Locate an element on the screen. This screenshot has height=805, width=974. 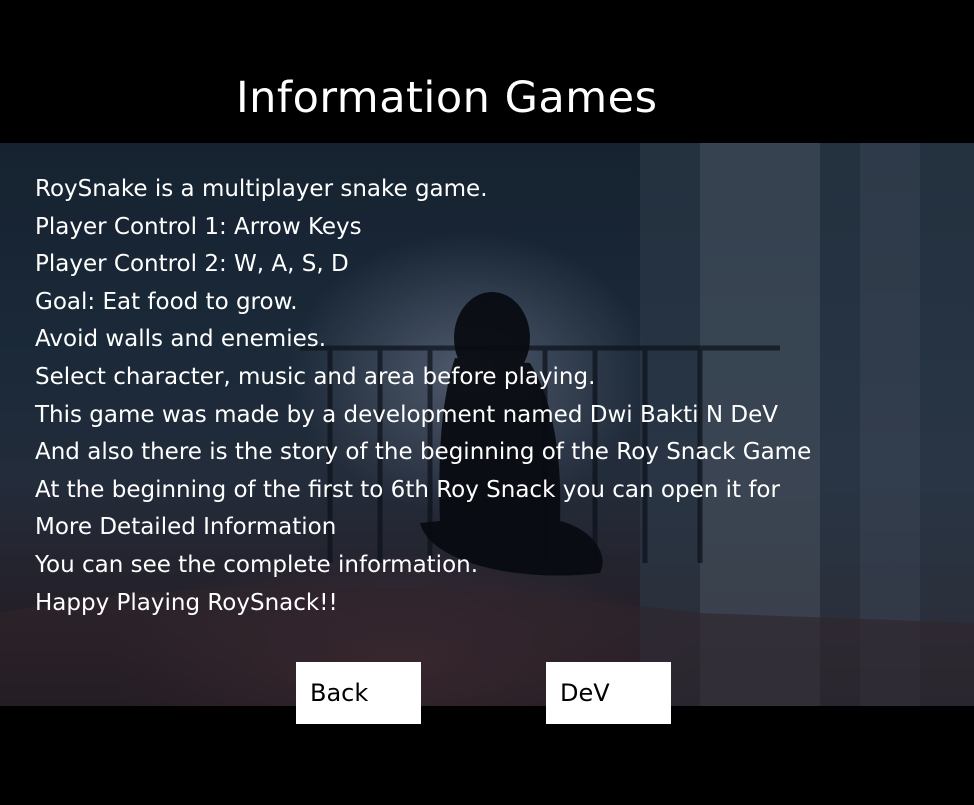
info-line: More Detailed Information is located at coordinates (186, 527).